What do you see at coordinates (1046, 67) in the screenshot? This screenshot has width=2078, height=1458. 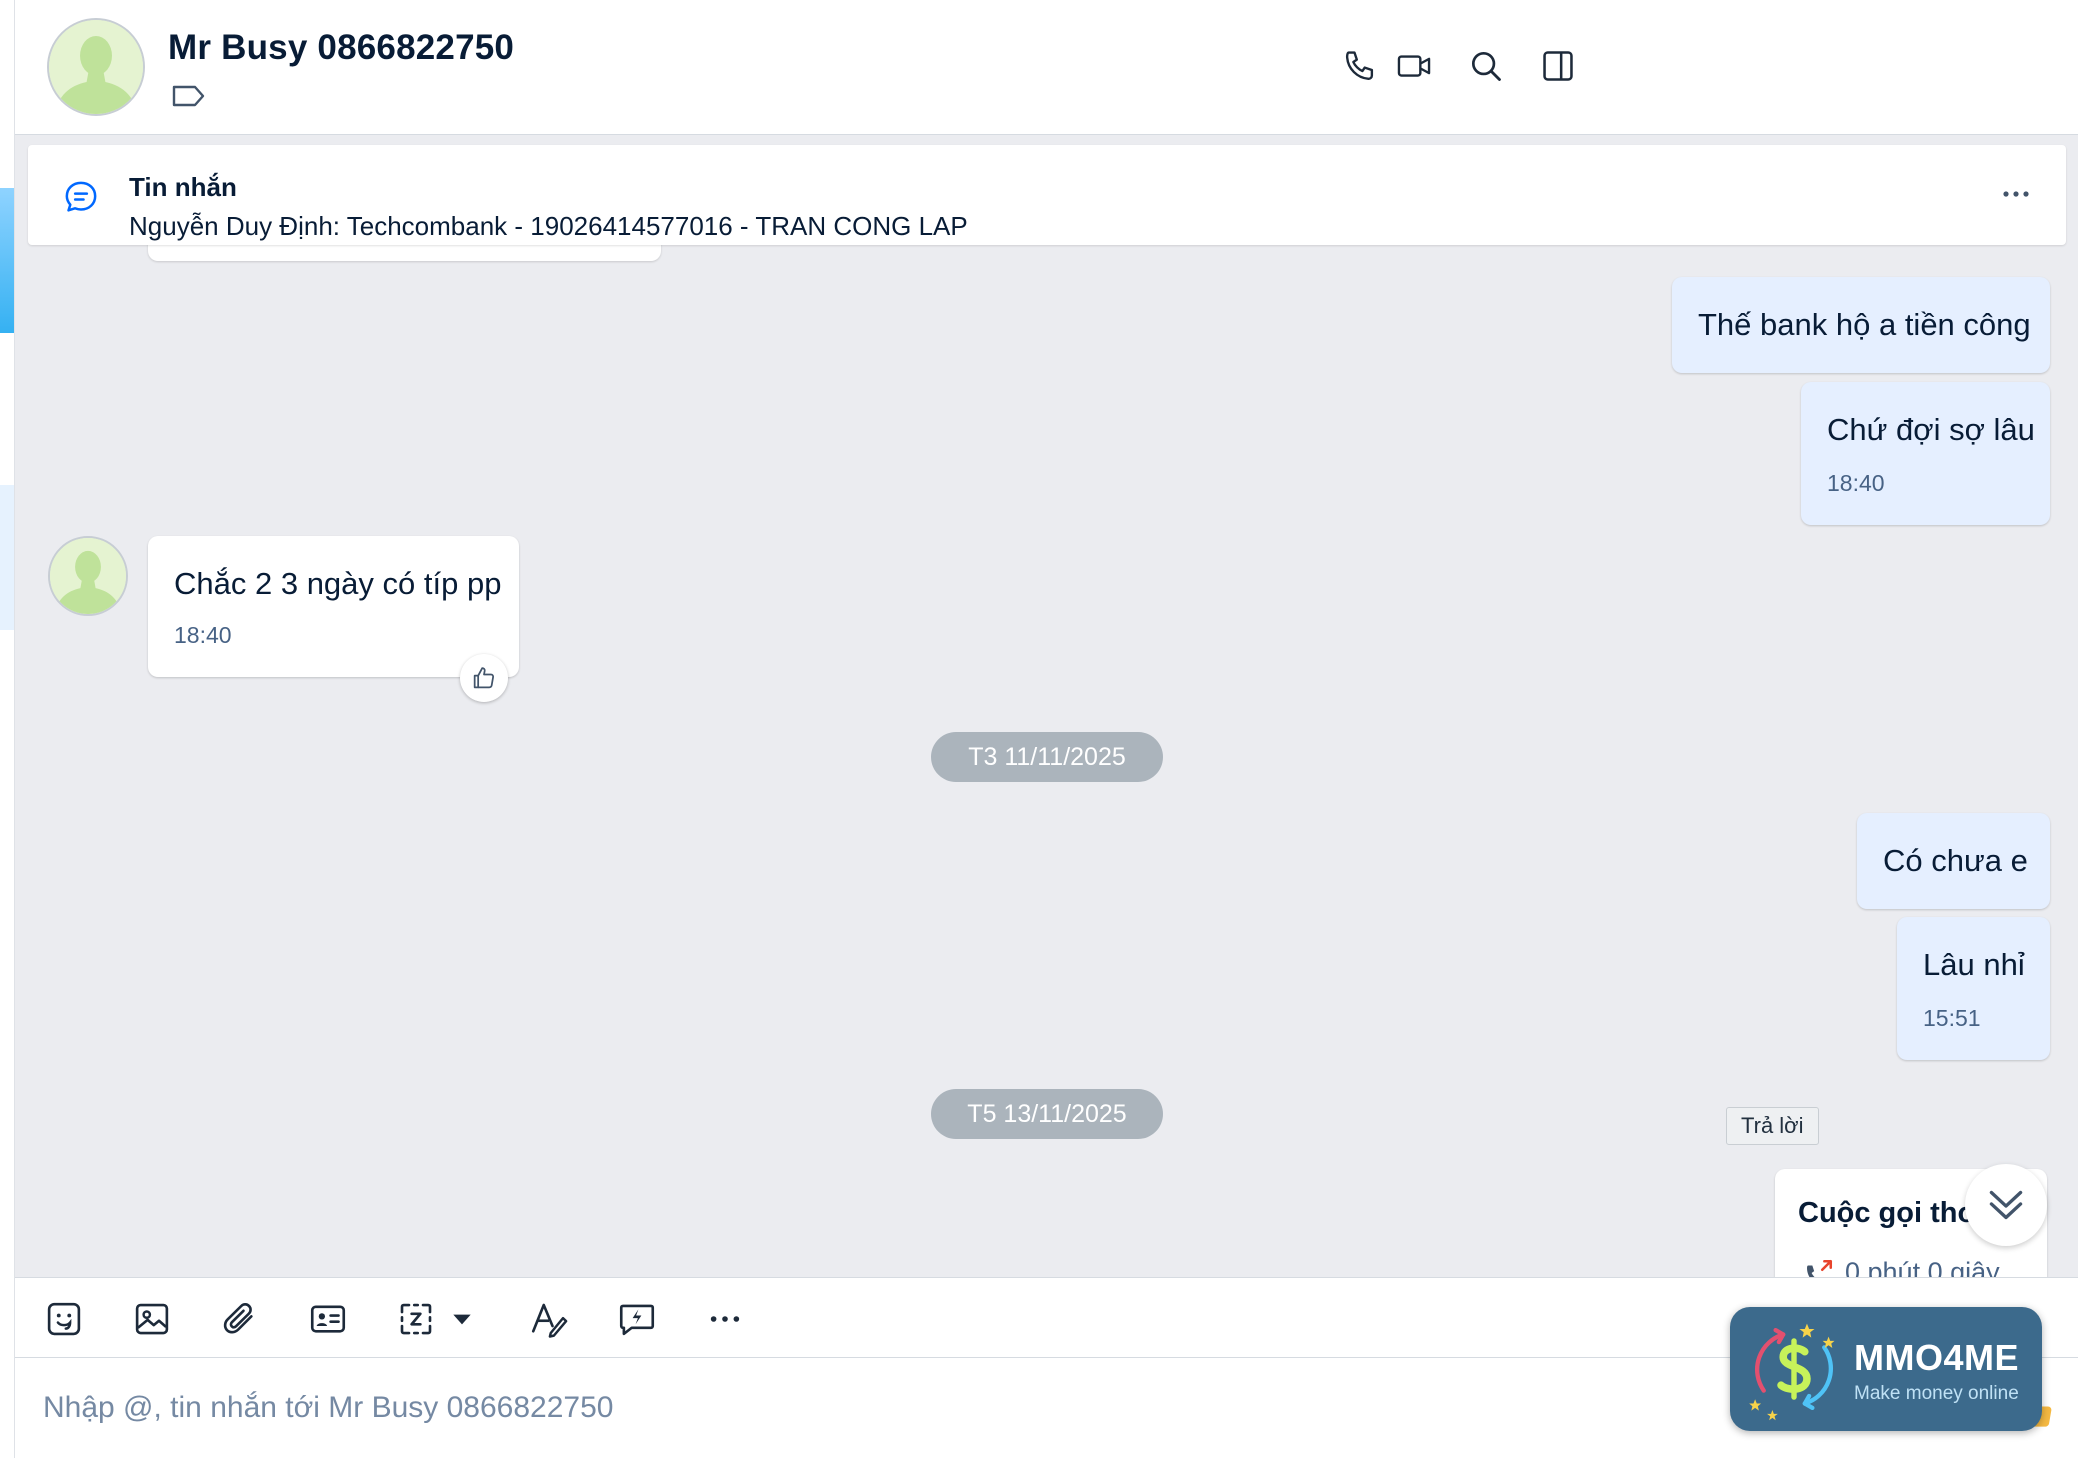 I see `chat-header: Mr Busy 0866822750` at bounding box center [1046, 67].